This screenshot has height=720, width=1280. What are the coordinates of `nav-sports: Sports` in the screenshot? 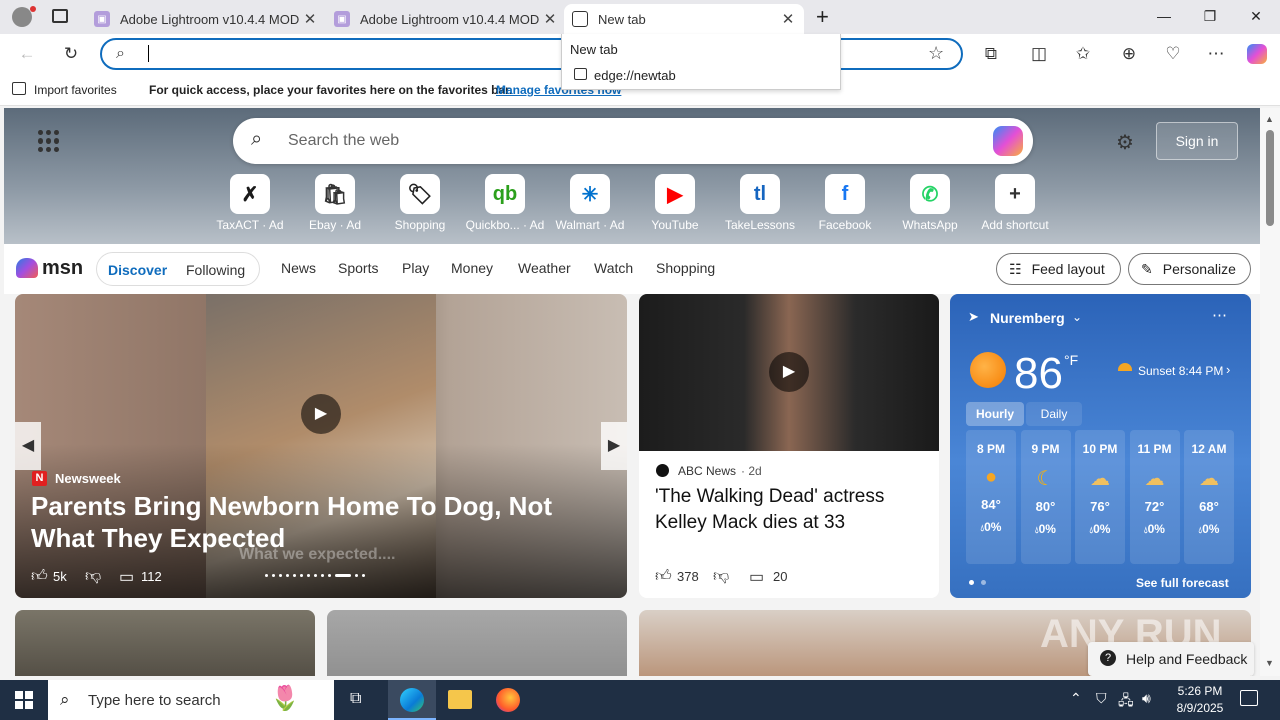 It's located at (358, 268).